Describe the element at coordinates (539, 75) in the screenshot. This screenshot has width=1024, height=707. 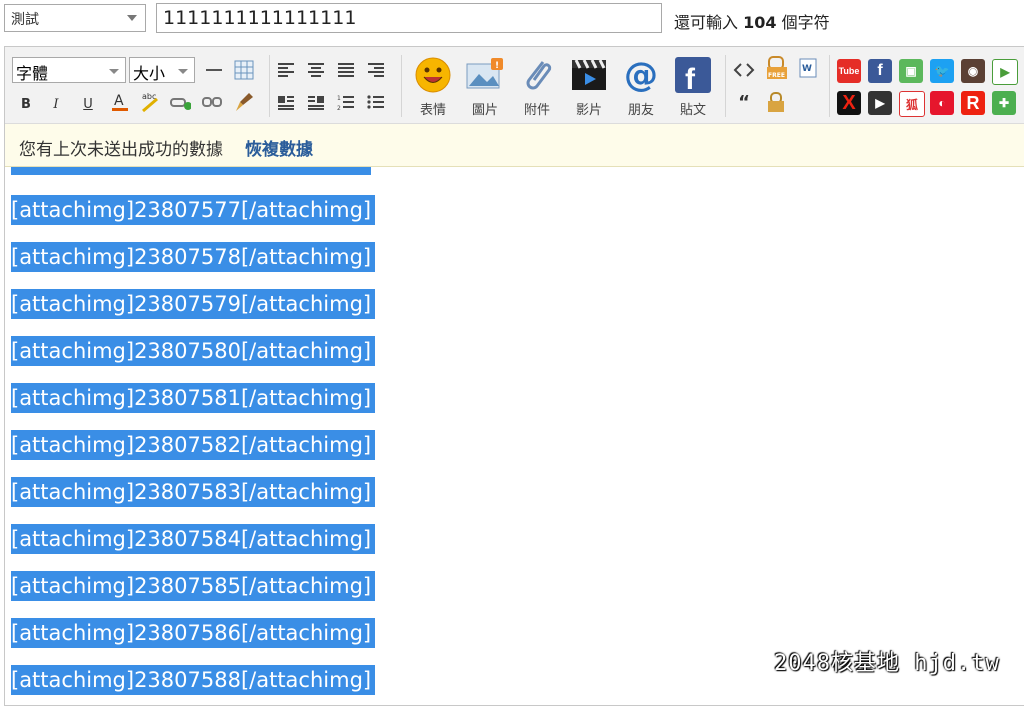
I see `paperclip-icon` at that location.